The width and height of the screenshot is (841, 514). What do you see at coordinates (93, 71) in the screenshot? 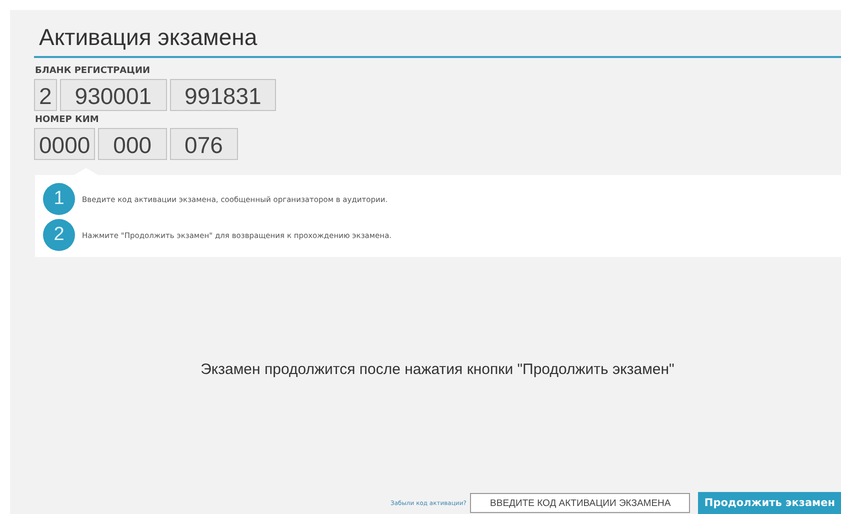
I see `field-label: БЛАНК РЕГИСТРАЦИИ` at bounding box center [93, 71].